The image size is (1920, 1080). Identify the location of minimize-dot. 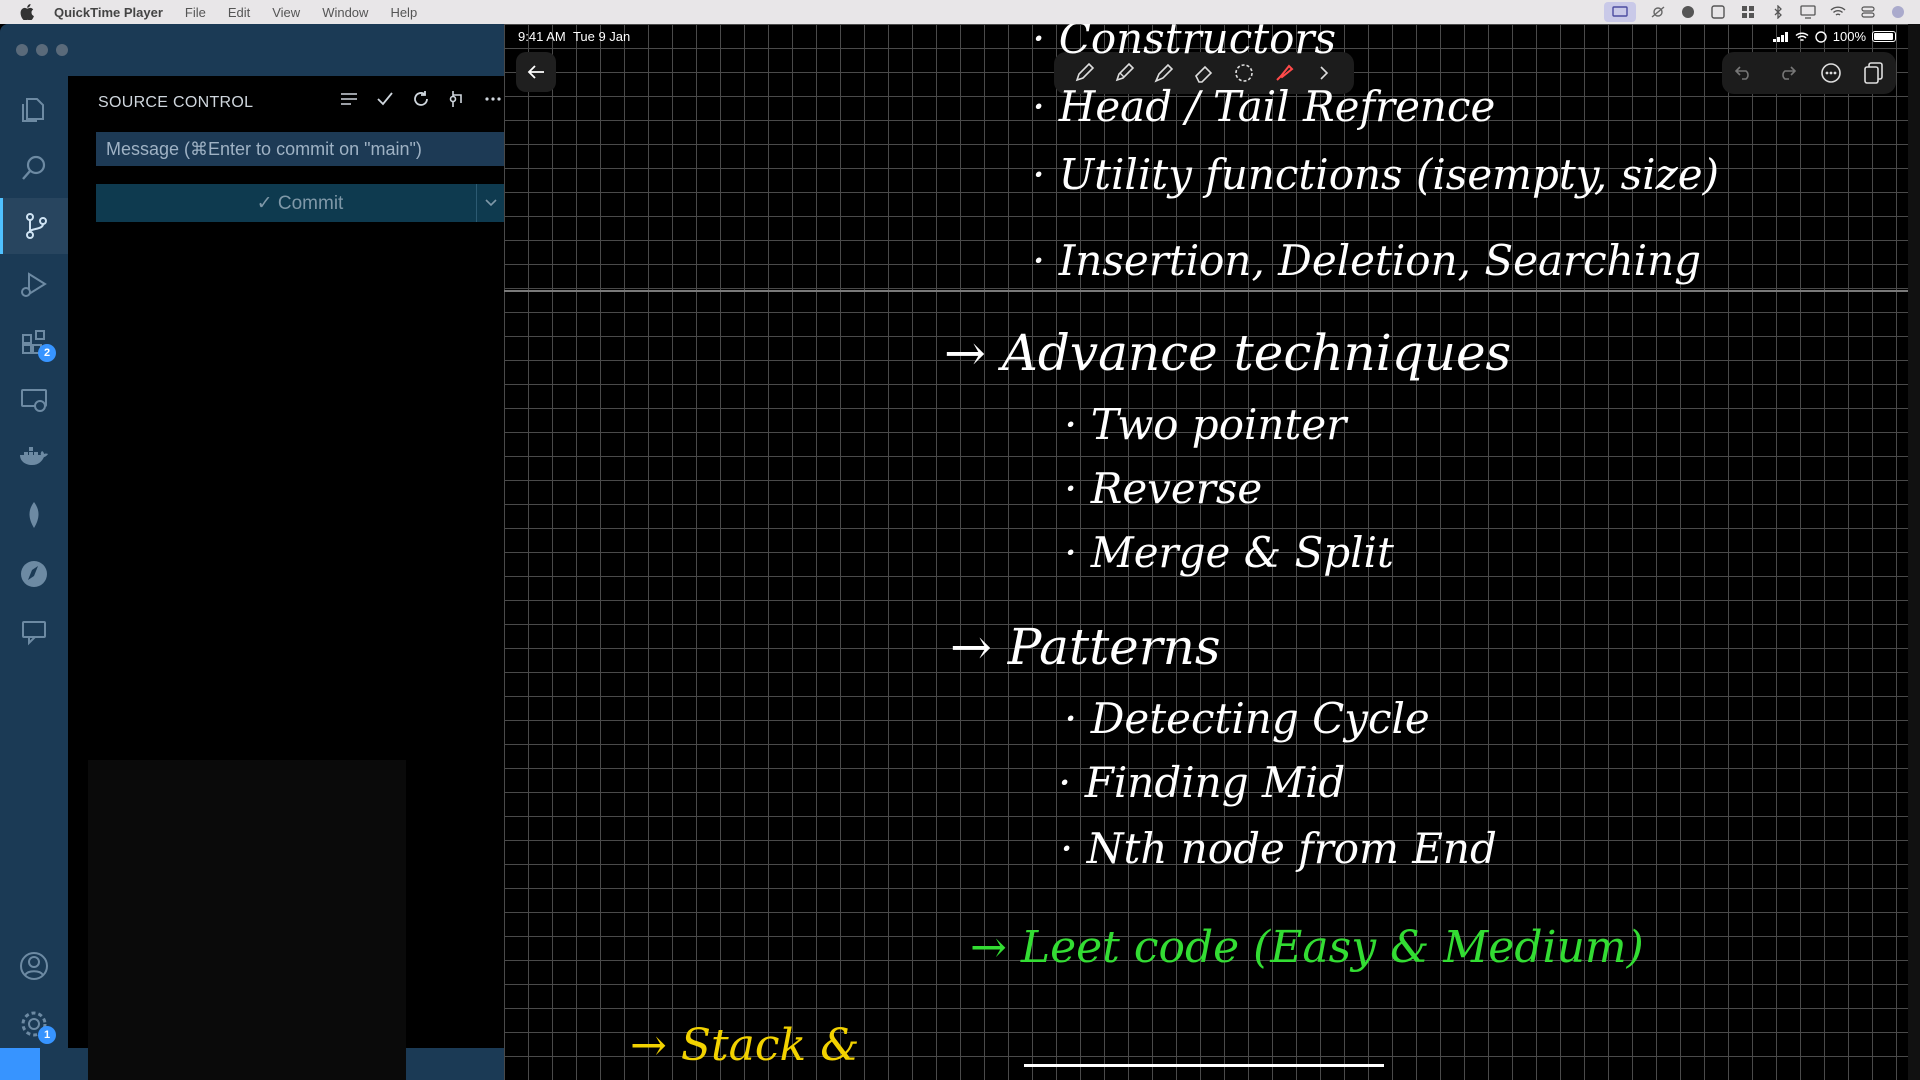
(42, 50).